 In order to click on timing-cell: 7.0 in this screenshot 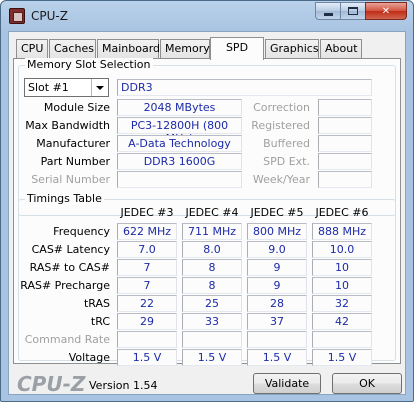, I will do `click(147, 249)`.